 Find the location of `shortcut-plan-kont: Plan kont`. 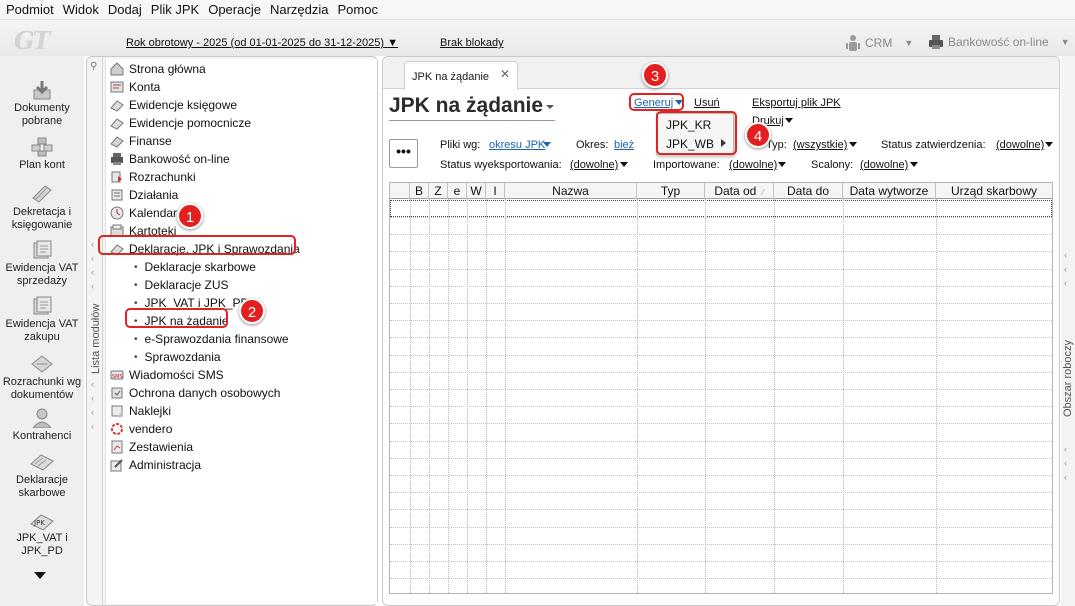

shortcut-plan-kont: Plan kont is located at coordinates (42, 154).